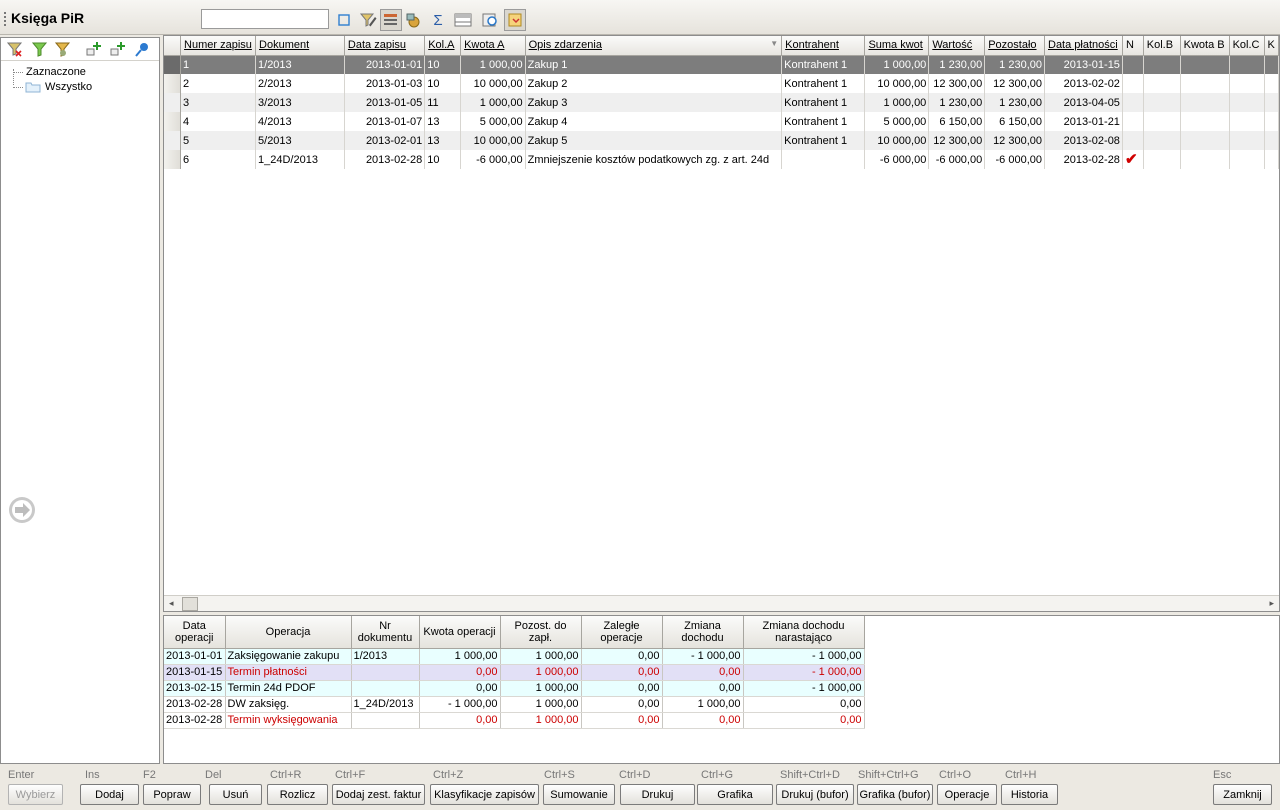  What do you see at coordinates (823, 46) in the screenshot?
I see `column-header: Kontrahent` at bounding box center [823, 46].